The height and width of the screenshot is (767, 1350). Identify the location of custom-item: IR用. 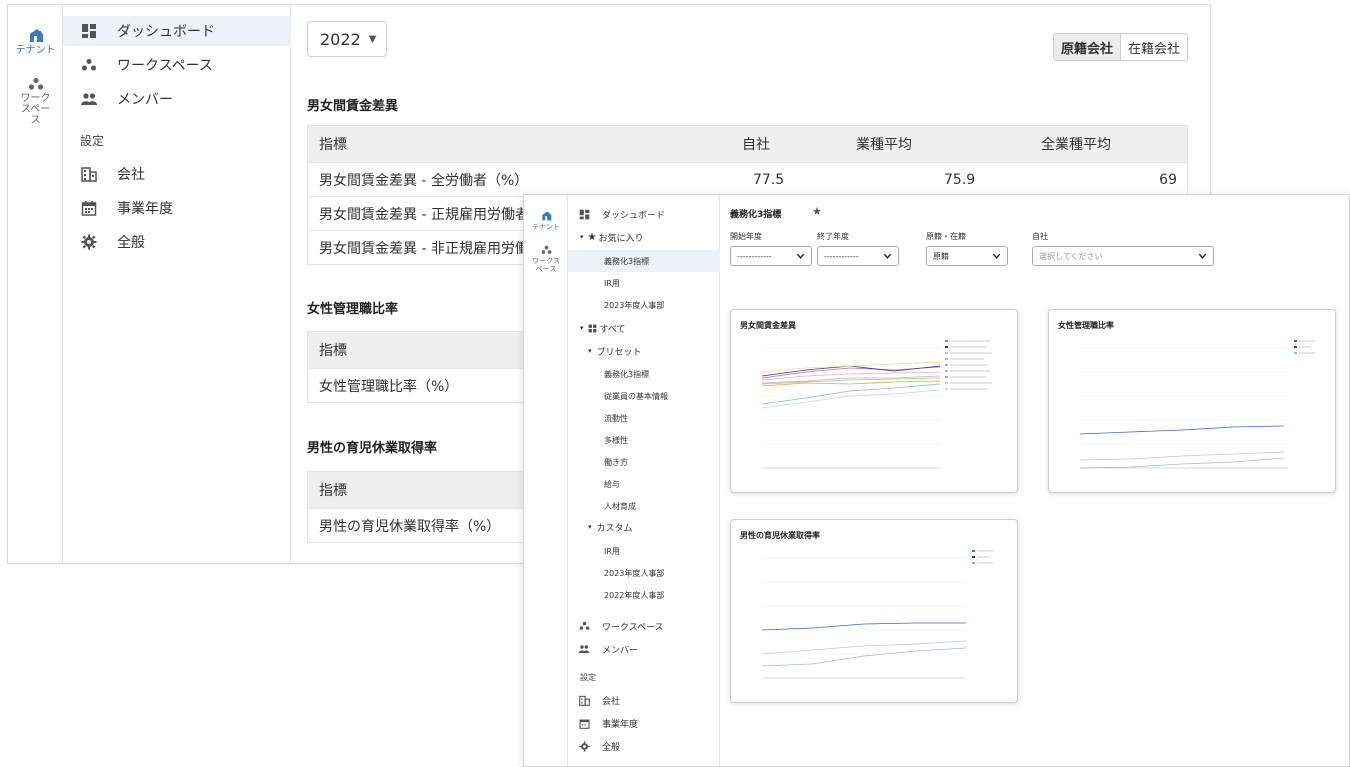
(644, 551).